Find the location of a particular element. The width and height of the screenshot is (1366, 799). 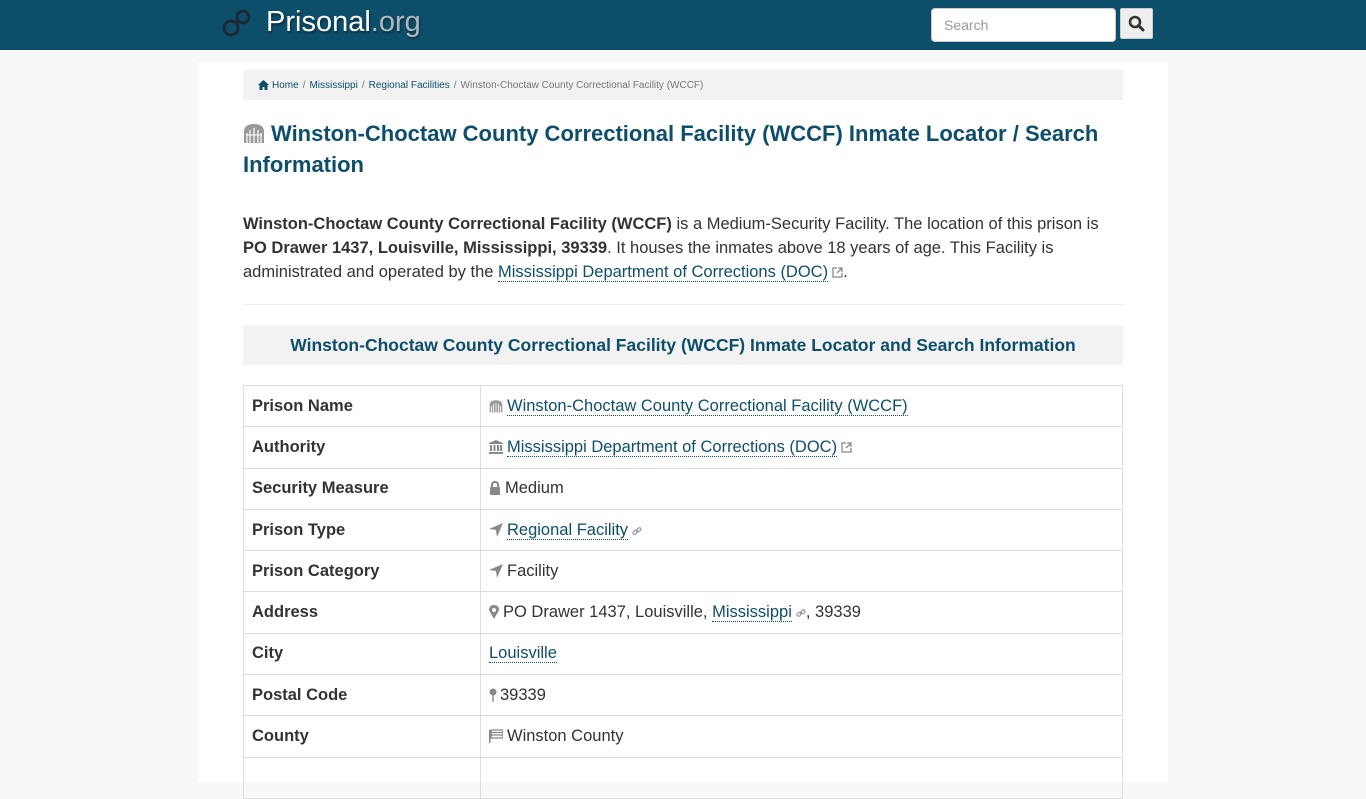

table-row: City Louisville is located at coordinates (683, 654).